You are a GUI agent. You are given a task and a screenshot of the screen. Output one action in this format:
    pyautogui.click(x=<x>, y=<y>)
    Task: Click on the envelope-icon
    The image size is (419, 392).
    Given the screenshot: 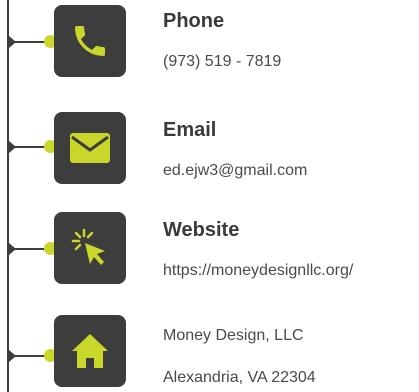 What is the action you would take?
    pyautogui.click(x=90, y=148)
    